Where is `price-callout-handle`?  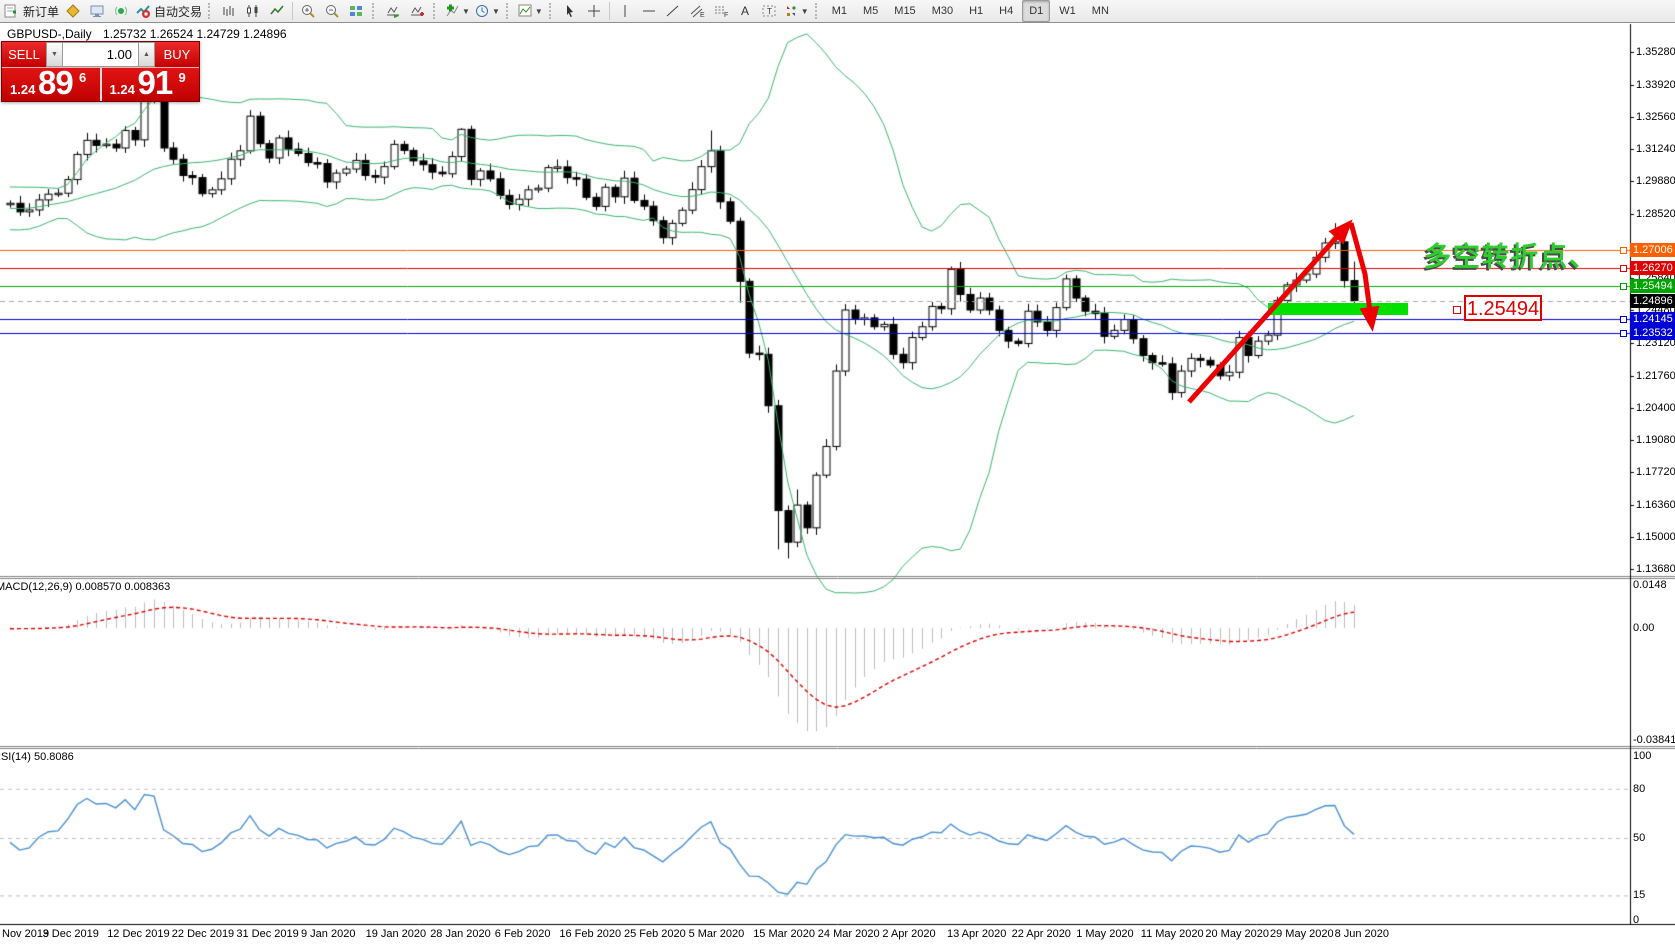 price-callout-handle is located at coordinates (1457, 310).